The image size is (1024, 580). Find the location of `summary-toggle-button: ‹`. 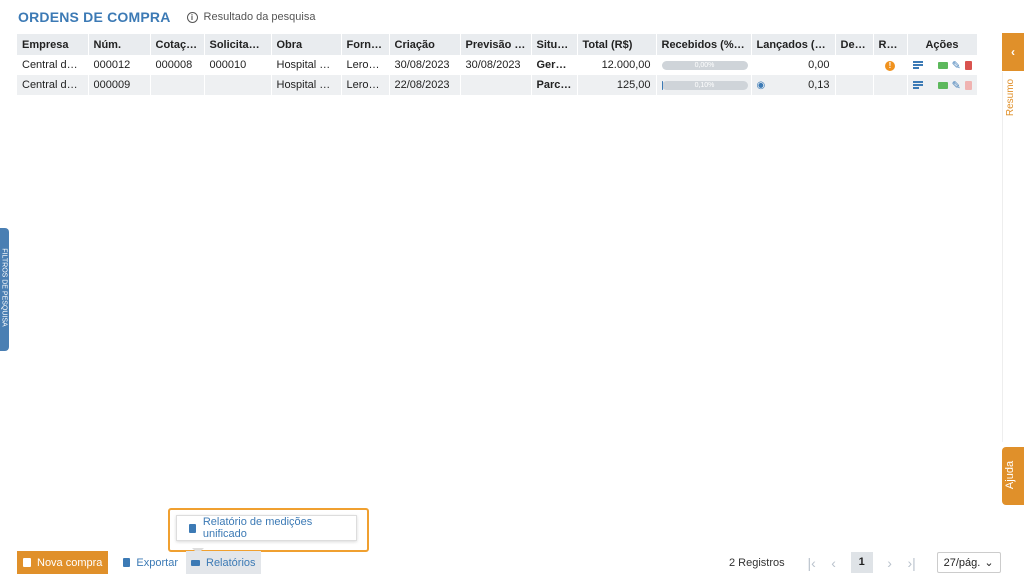

summary-toggle-button: ‹ is located at coordinates (1013, 52).